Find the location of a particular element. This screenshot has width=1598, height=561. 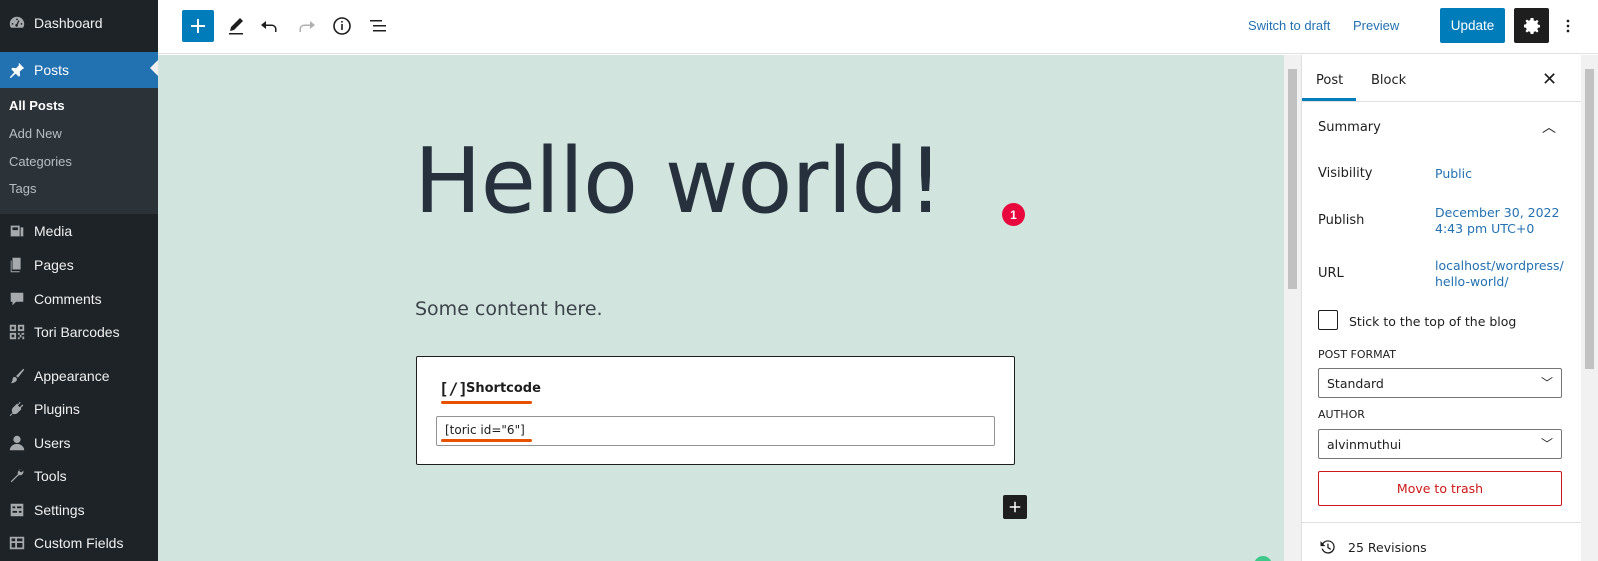

list-view-icon is located at coordinates (378, 26).